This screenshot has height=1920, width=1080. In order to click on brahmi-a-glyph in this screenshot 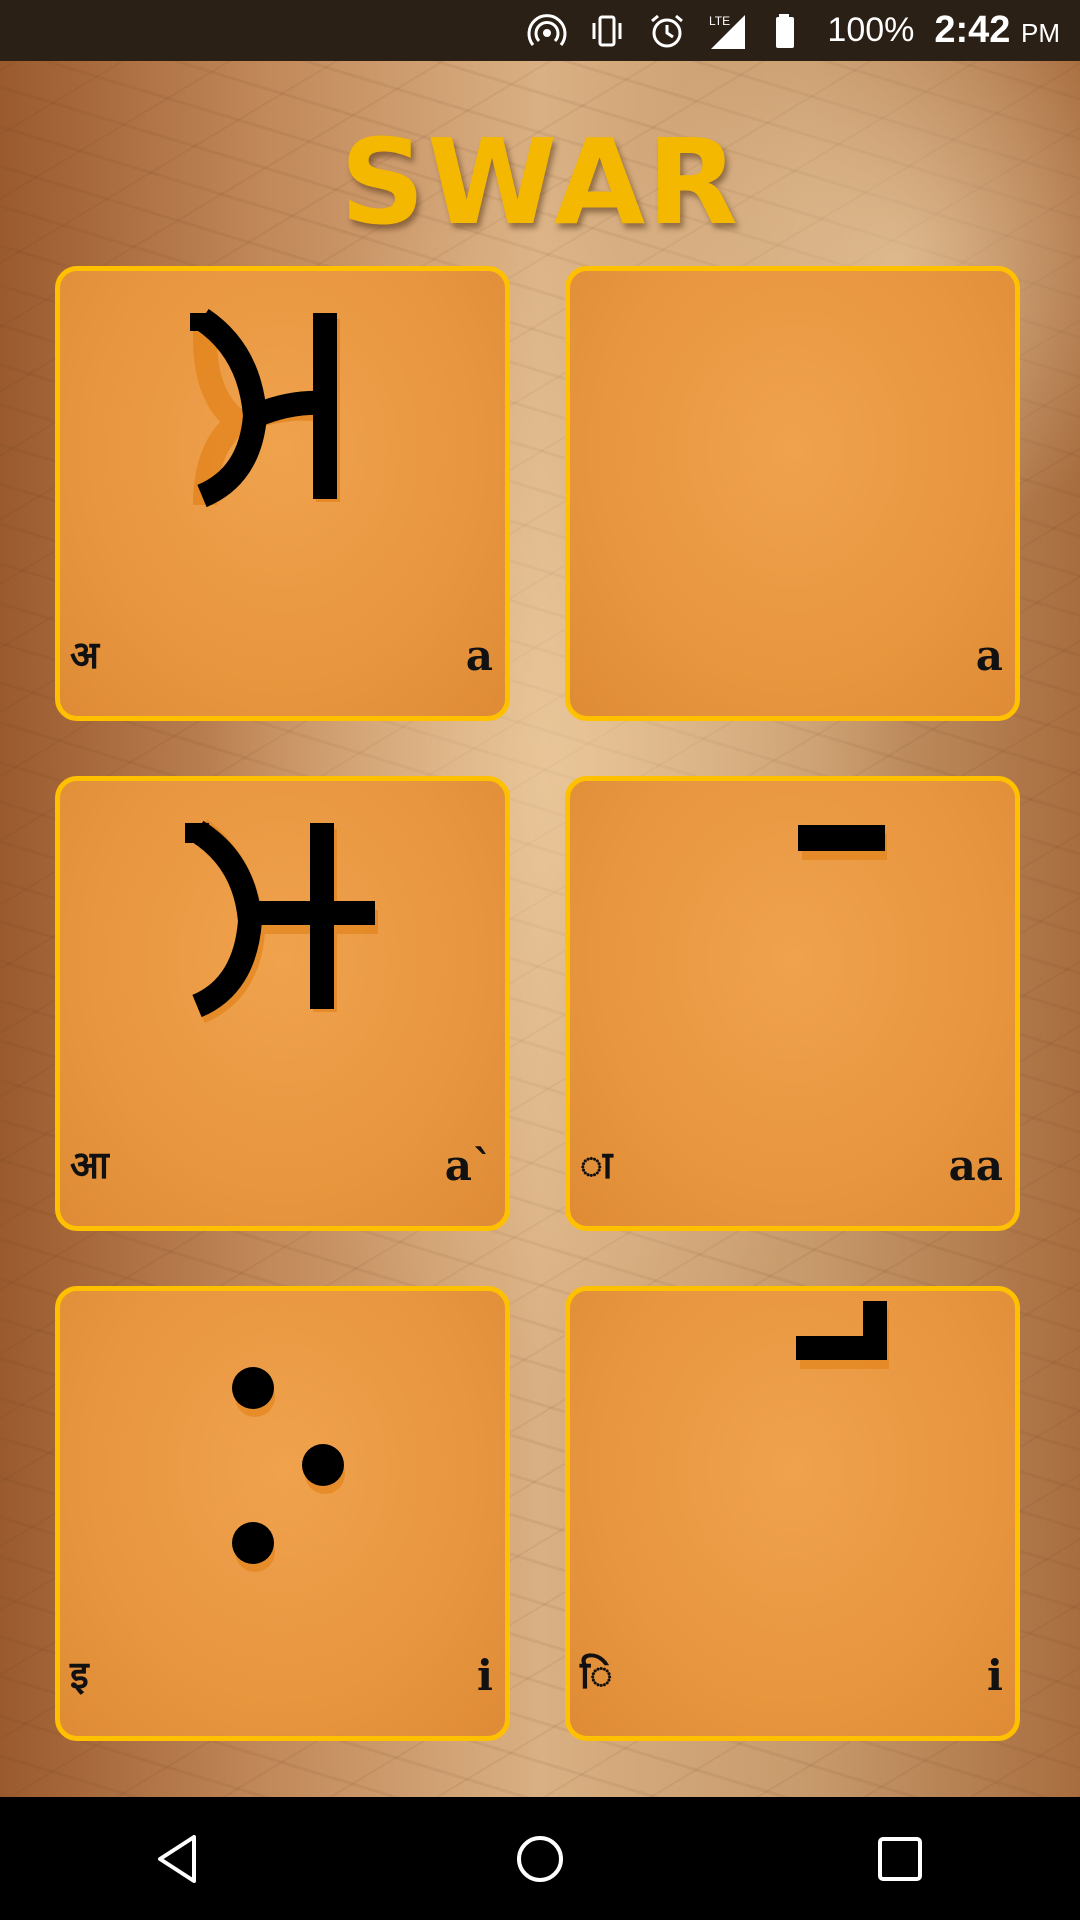, I will do `click(265, 408)`.